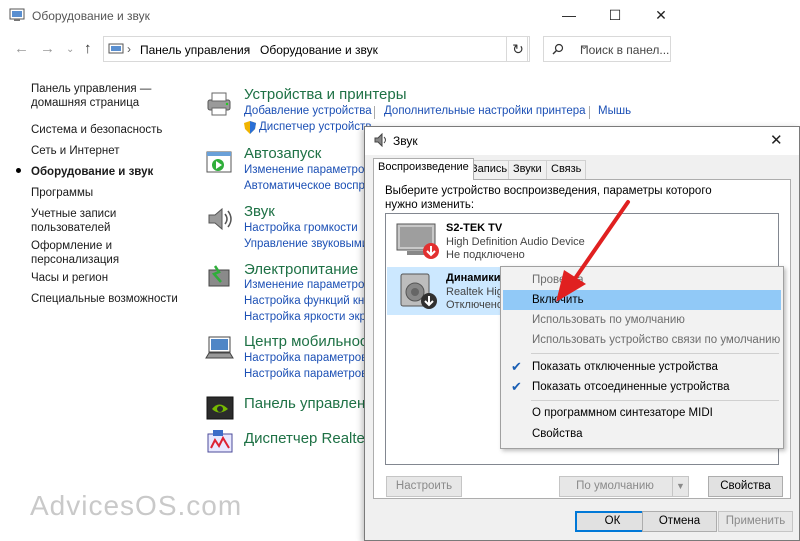 Image resolution: width=800 pixels, height=541 pixels. I want to click on category-autoplay: Автозапуск, so click(282, 153).